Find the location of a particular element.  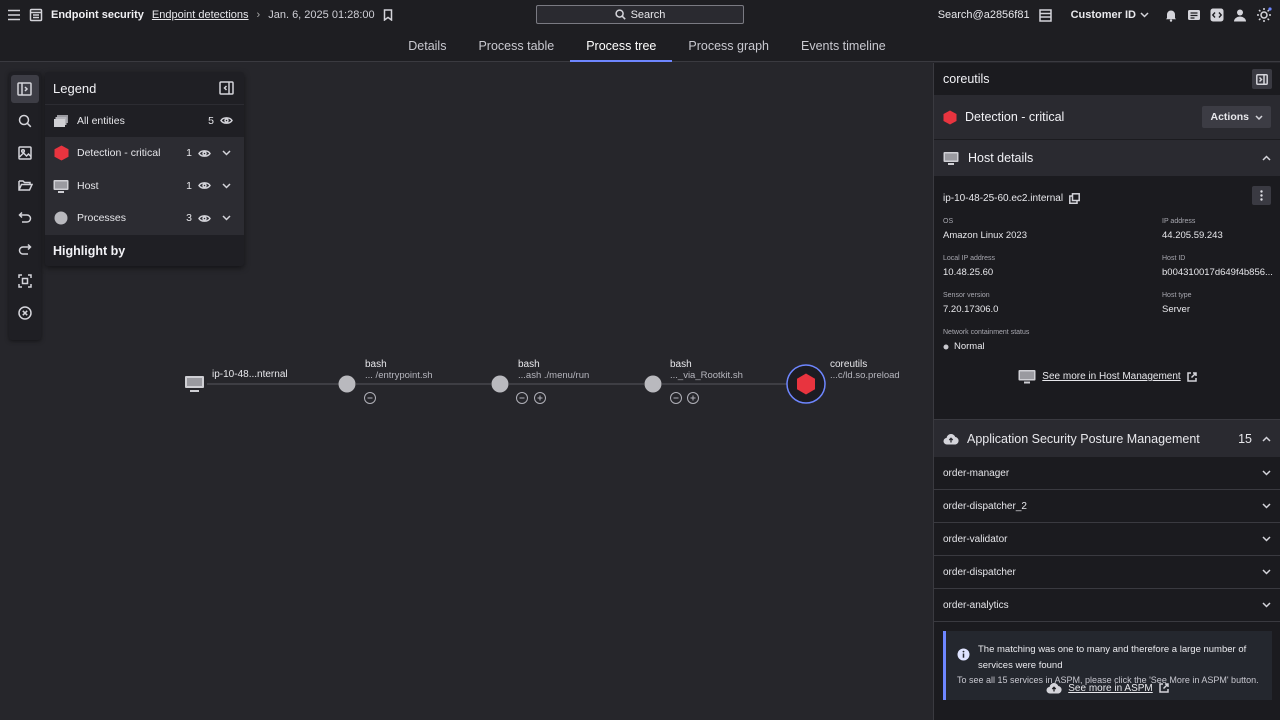

host-node is located at coordinates (194, 384).